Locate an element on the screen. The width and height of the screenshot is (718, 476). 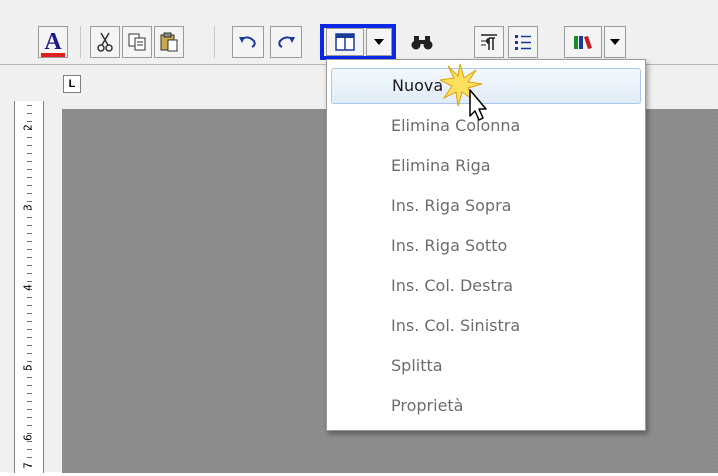
library-button is located at coordinates (583, 42).